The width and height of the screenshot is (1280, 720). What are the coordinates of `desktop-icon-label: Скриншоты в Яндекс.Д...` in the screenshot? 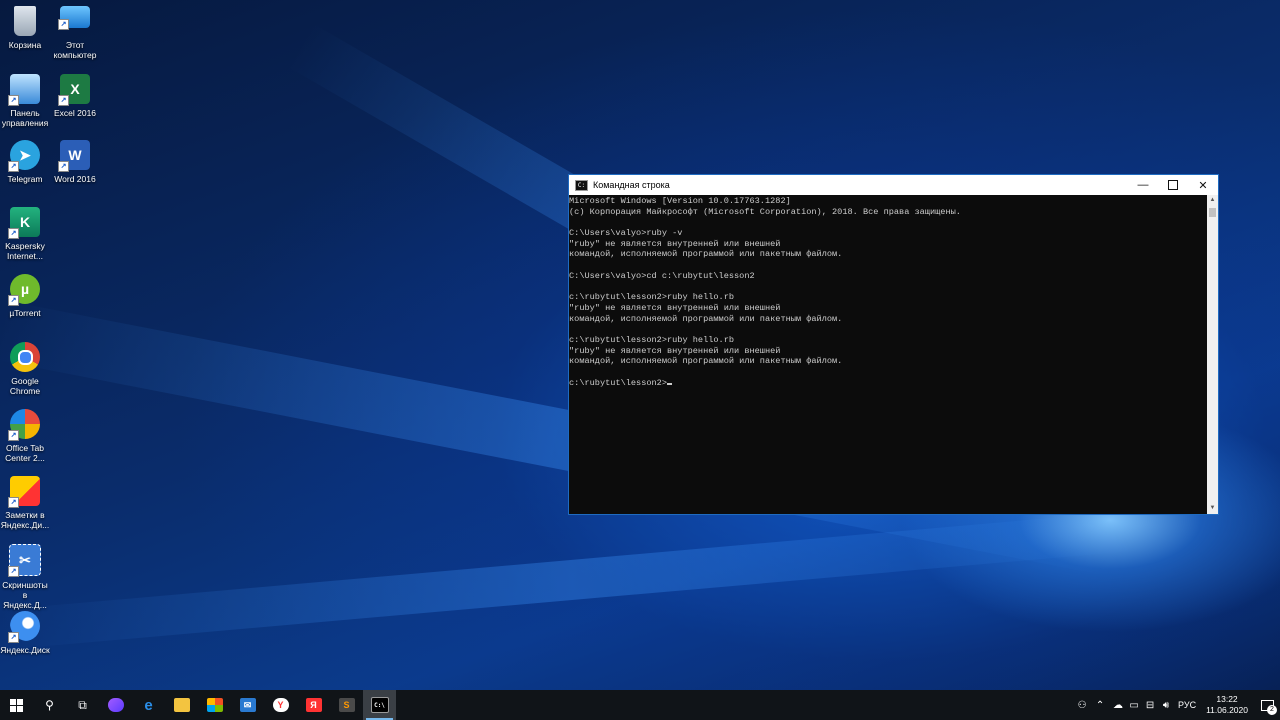 It's located at (25, 595).